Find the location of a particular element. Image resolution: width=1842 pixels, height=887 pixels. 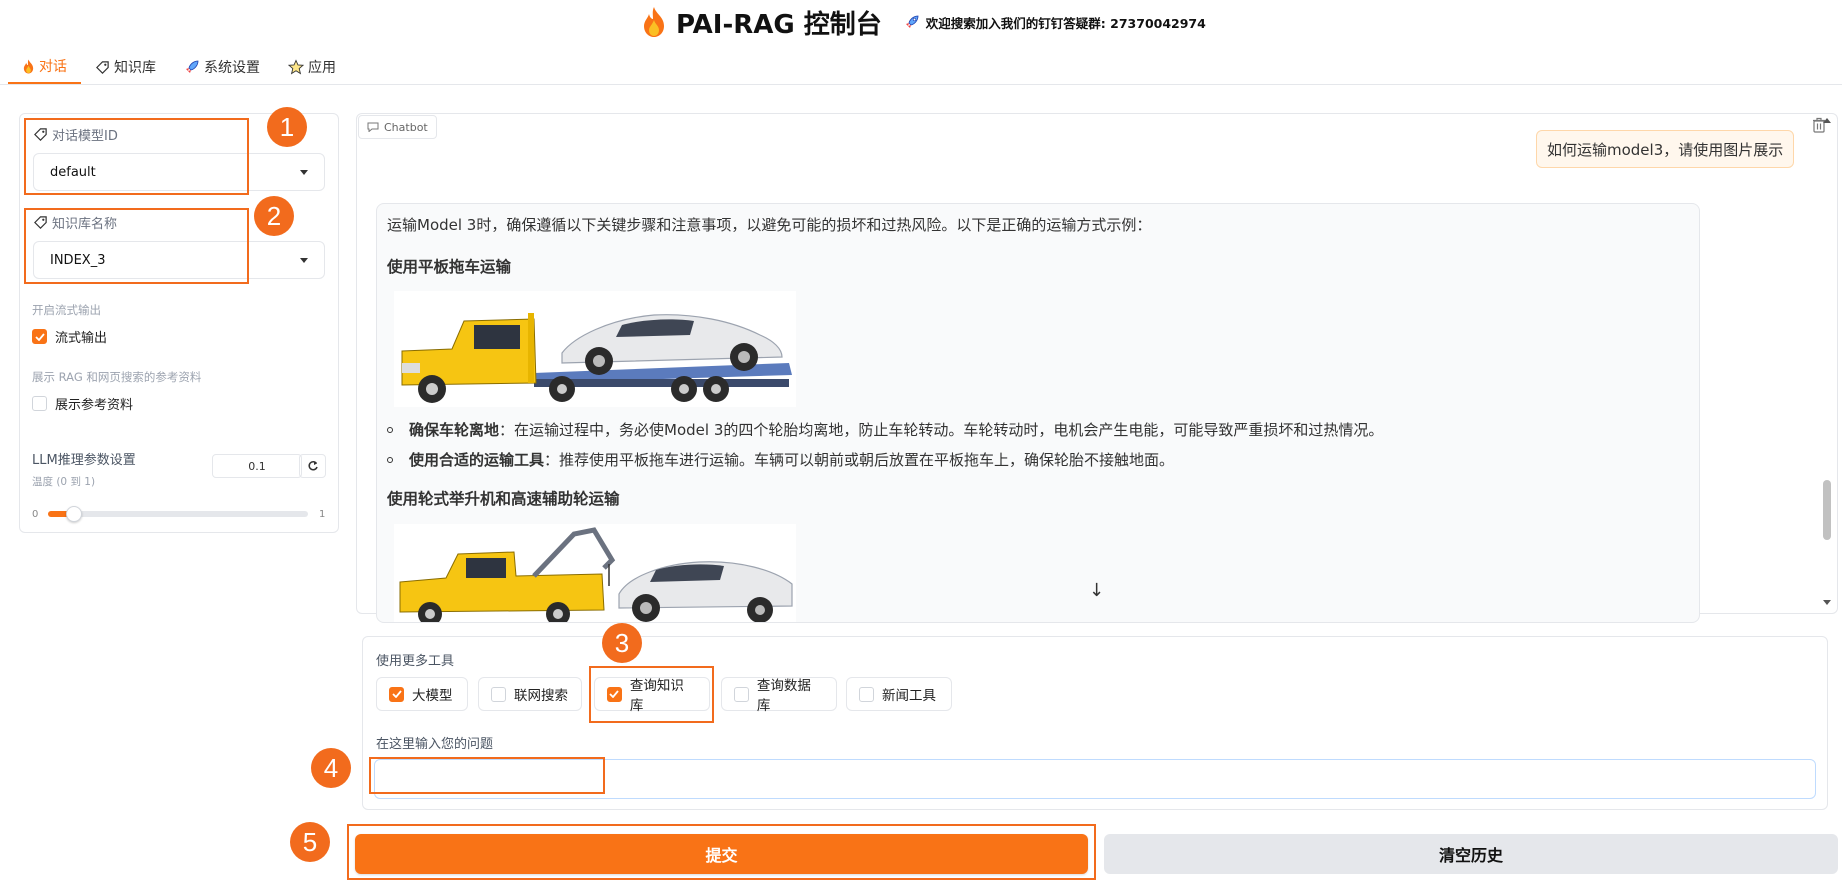

chat-icon is located at coordinates (373, 127).